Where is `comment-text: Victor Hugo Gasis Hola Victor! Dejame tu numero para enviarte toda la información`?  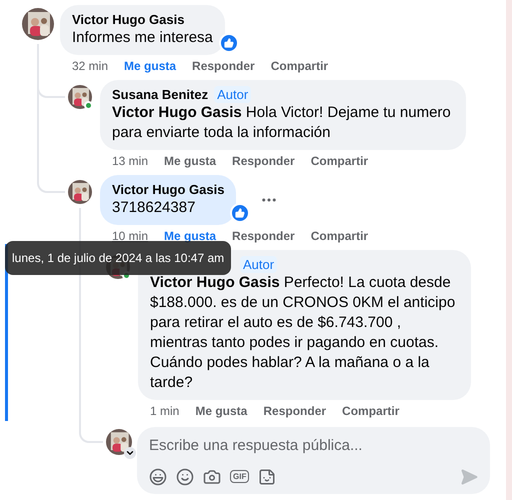 comment-text: Victor Hugo Gasis Hola Victor! Dejame tu numero para enviarte toda la información is located at coordinates (282, 123).